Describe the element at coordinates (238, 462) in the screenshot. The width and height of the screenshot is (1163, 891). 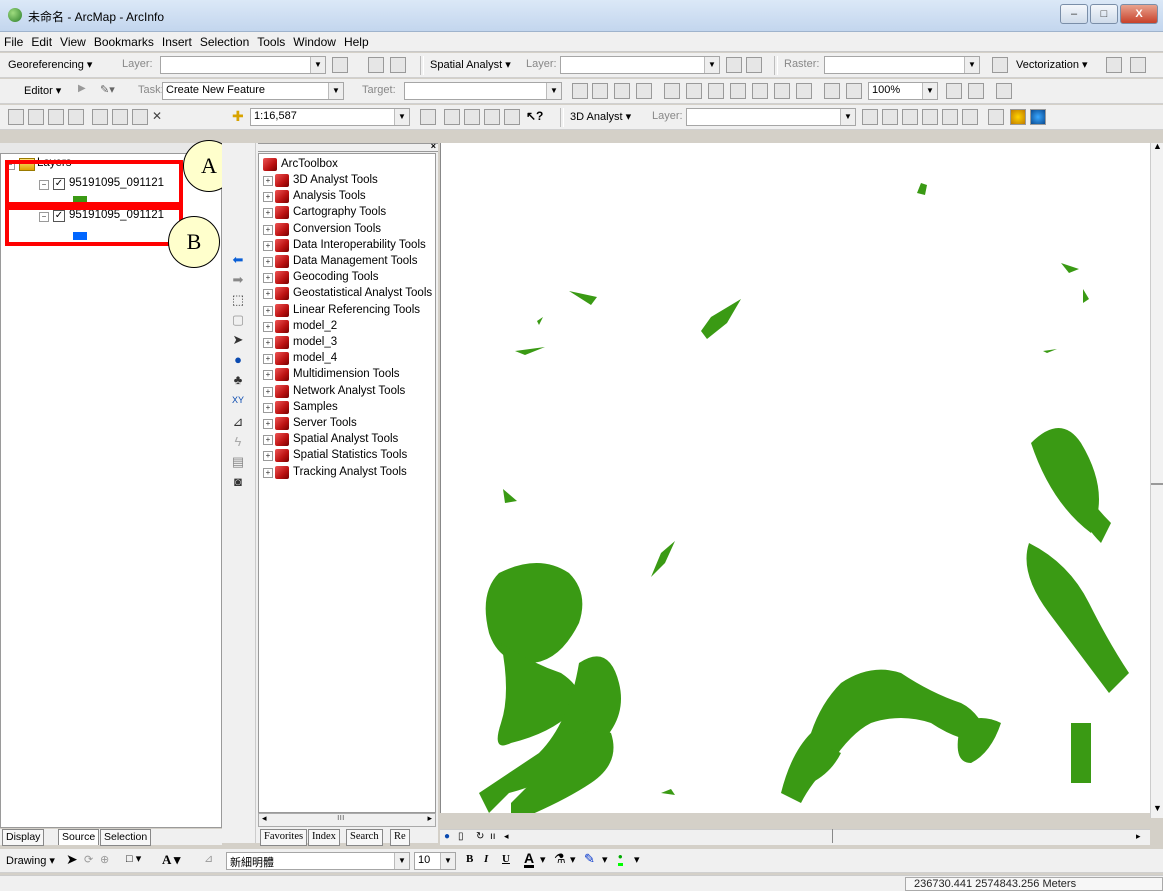
I see `html-popup-icon: ▤` at that location.